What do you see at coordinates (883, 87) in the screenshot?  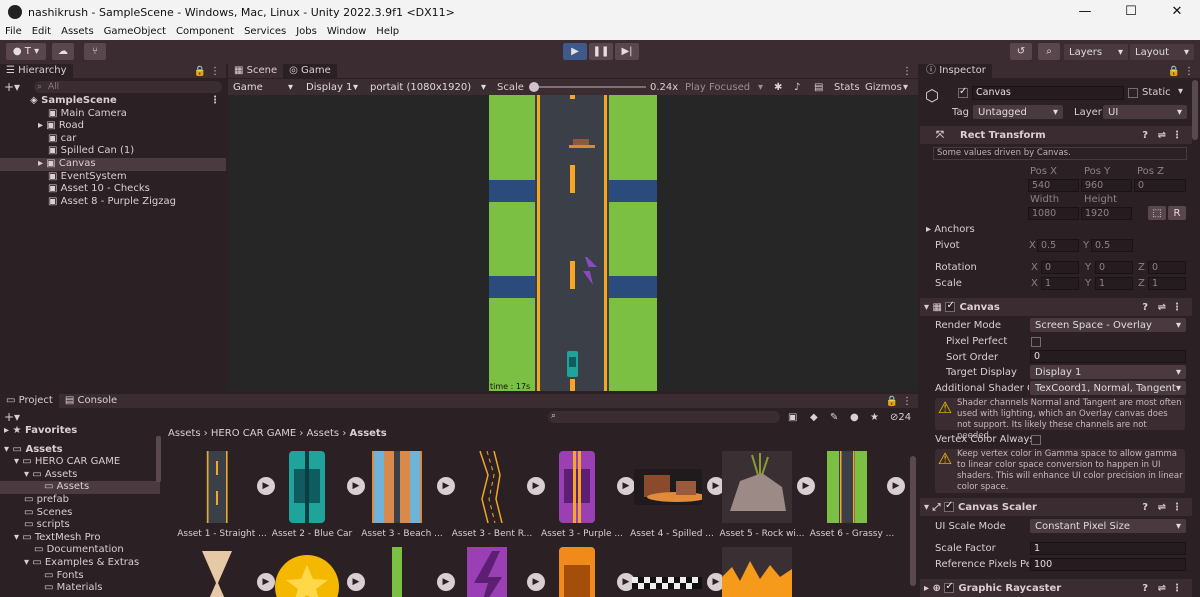 I see `gizmos-button: Gizmos` at bounding box center [883, 87].